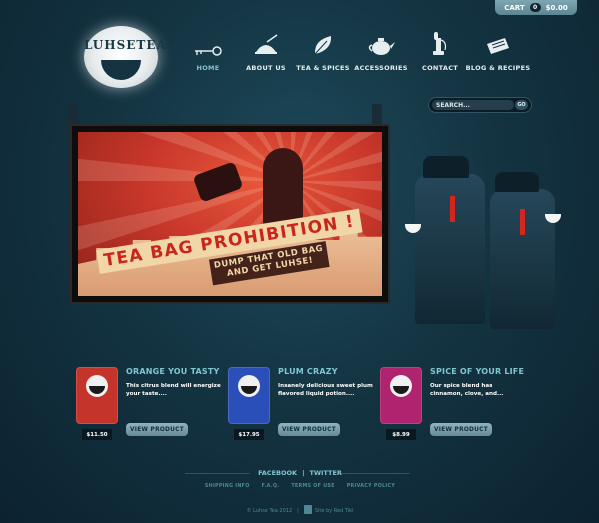 The image size is (599, 523). Describe the element at coordinates (125, 57) in the screenshot. I see `logo: LUHSETEA` at that location.